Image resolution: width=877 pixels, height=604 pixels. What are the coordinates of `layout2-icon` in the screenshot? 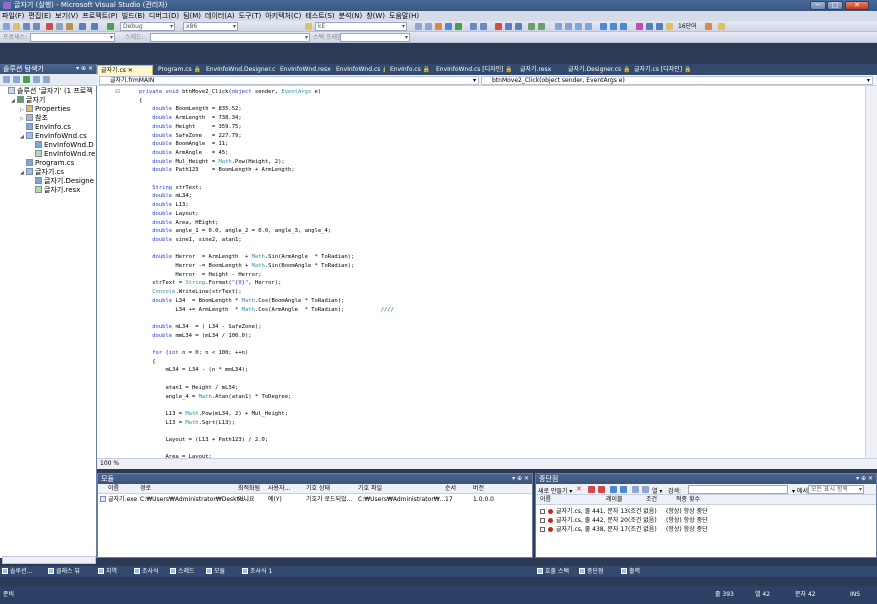 It's located at (483, 26).